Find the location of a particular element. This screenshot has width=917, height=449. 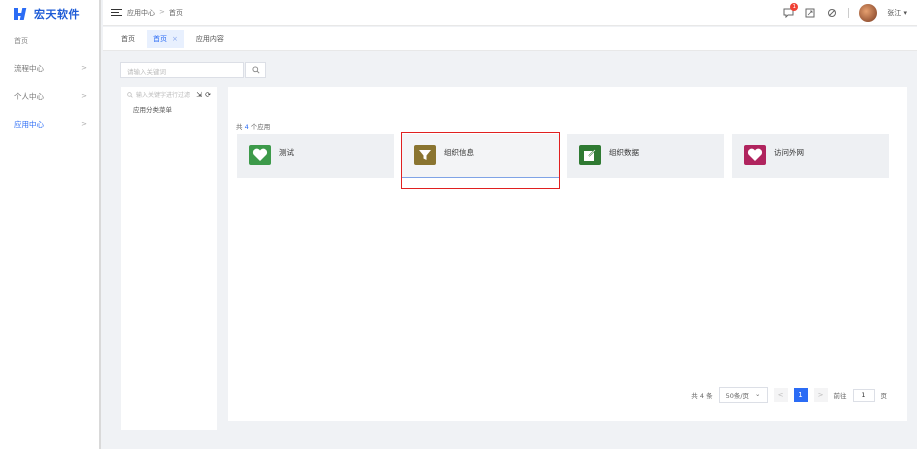

app-name: 访问外网 is located at coordinates (789, 152).